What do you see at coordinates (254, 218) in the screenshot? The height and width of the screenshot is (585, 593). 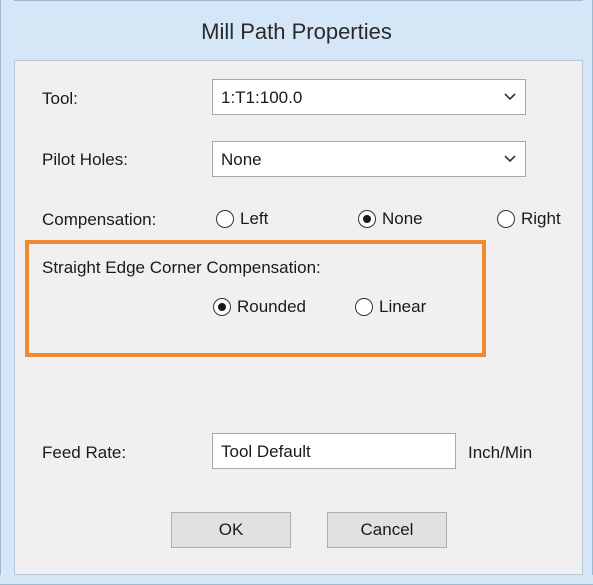 I see `compensation-left-label: Left` at bounding box center [254, 218].